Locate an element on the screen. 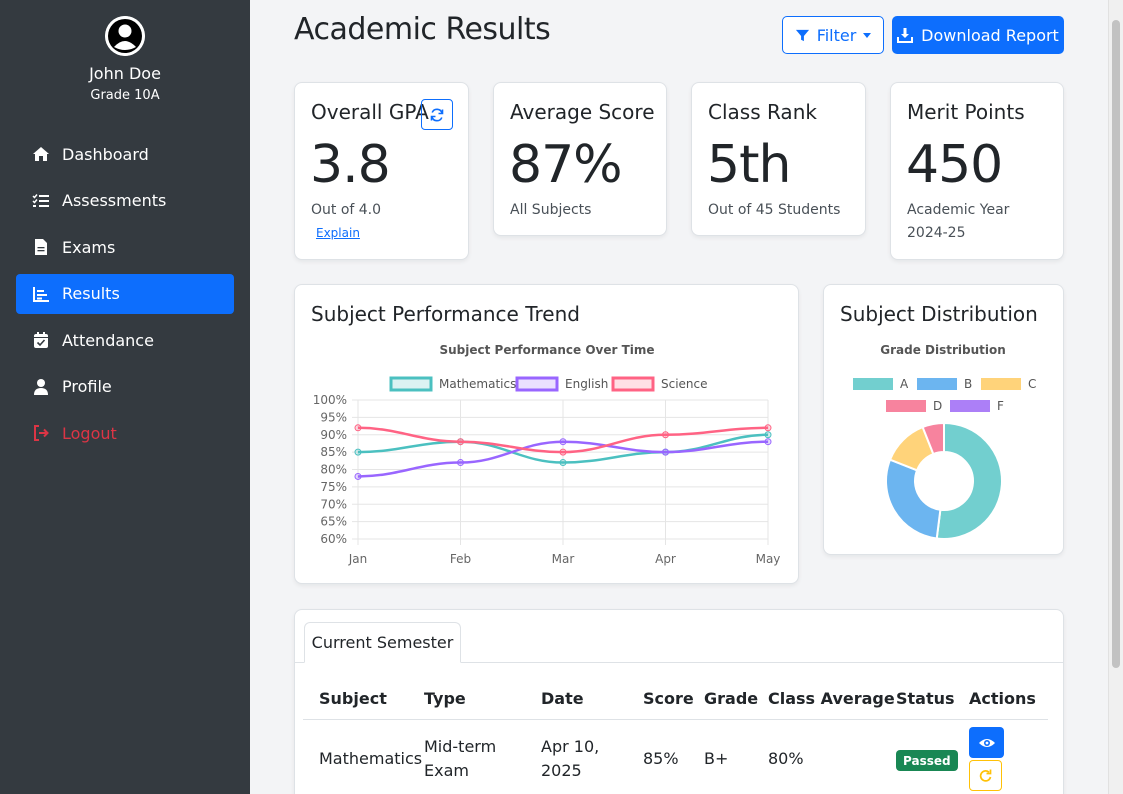  x-tick-label: May is located at coordinates (768, 559).